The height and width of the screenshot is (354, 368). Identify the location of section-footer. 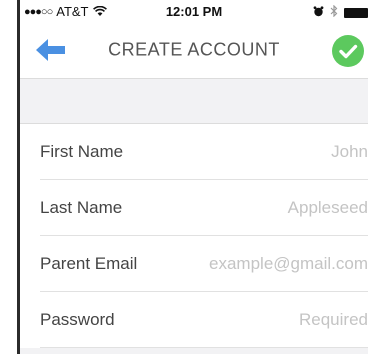
(194, 351).